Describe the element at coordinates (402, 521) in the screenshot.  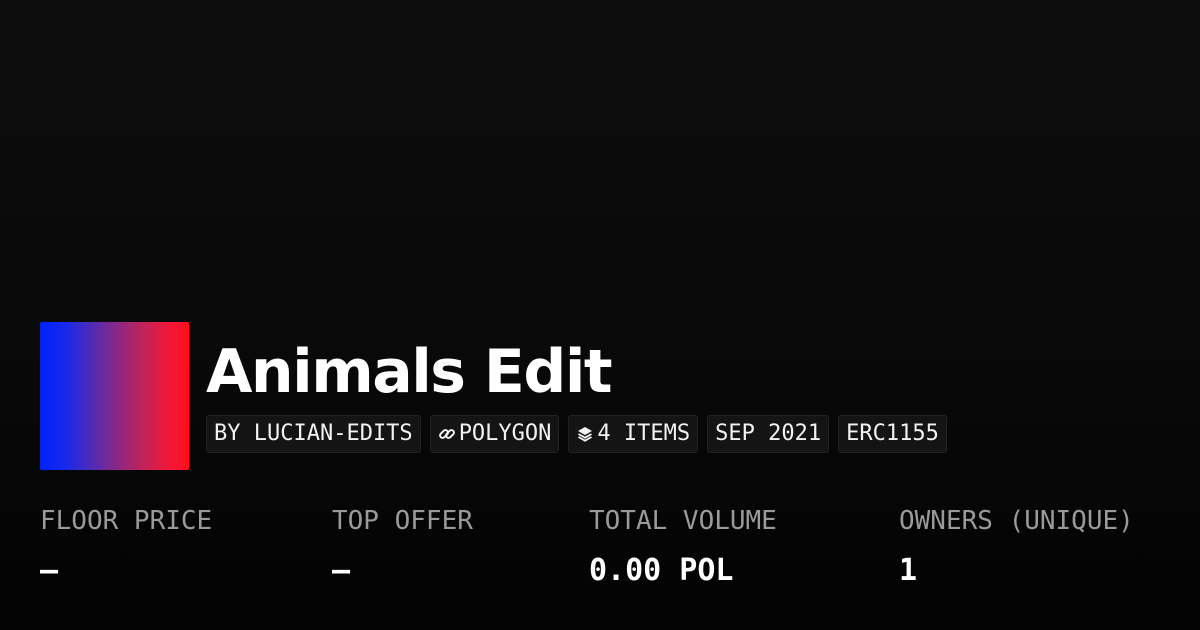
I see `stat-top-offer-label: TOP OFFER` at that location.